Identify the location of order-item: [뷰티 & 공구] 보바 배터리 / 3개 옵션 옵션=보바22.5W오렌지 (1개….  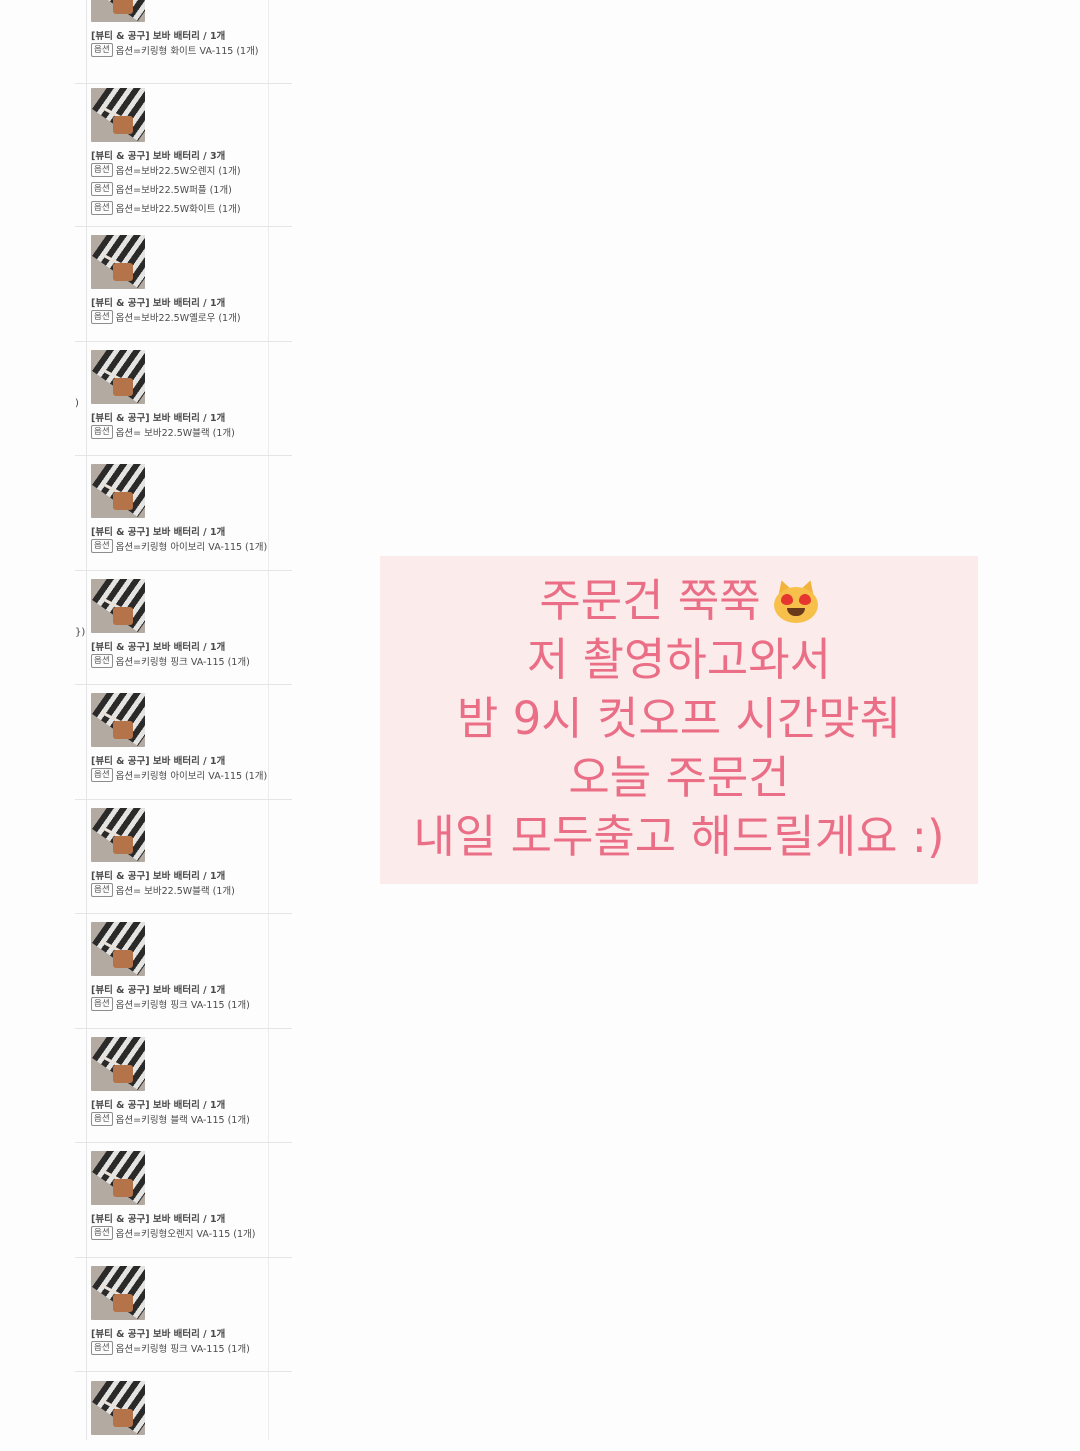
(183, 155).